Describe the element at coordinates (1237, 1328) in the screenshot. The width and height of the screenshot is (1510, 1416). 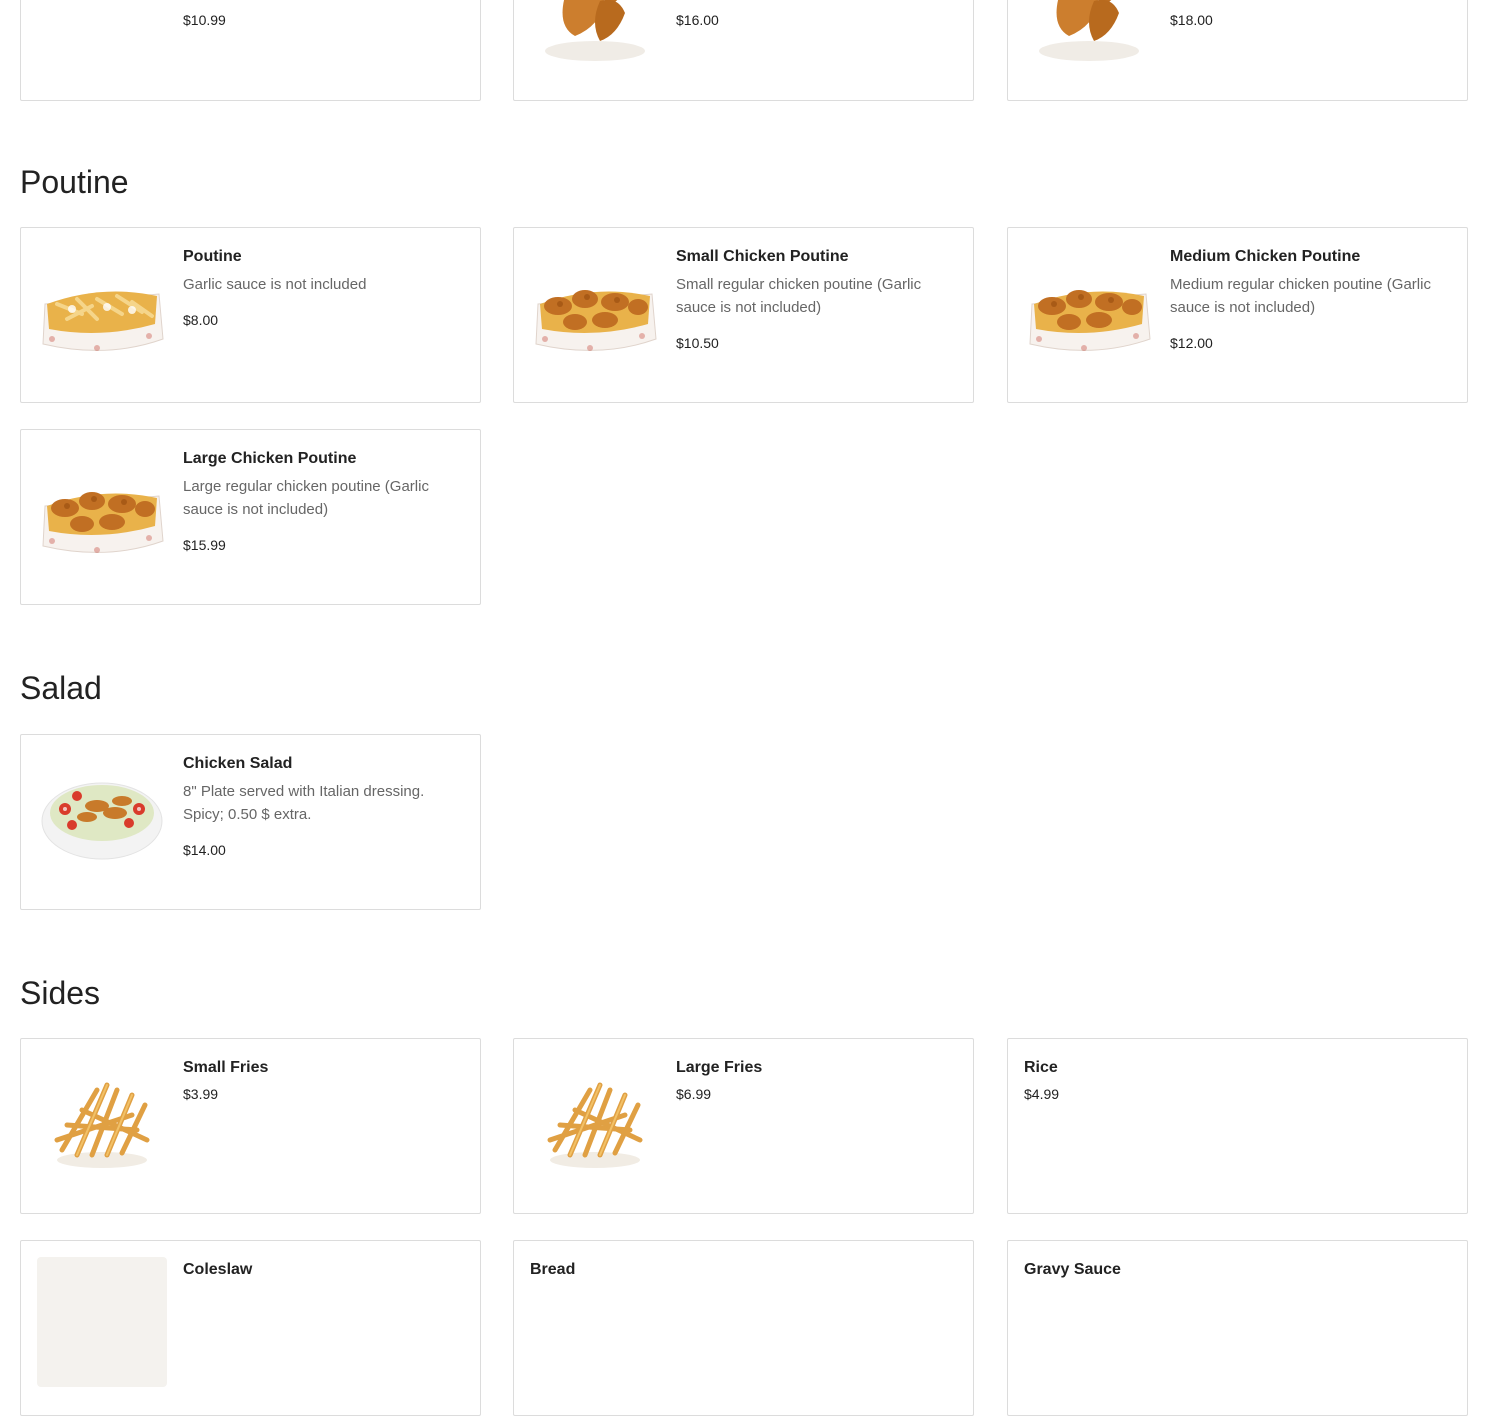
I see `menu-item-gravy-sauce: Gravy Sauce` at that location.